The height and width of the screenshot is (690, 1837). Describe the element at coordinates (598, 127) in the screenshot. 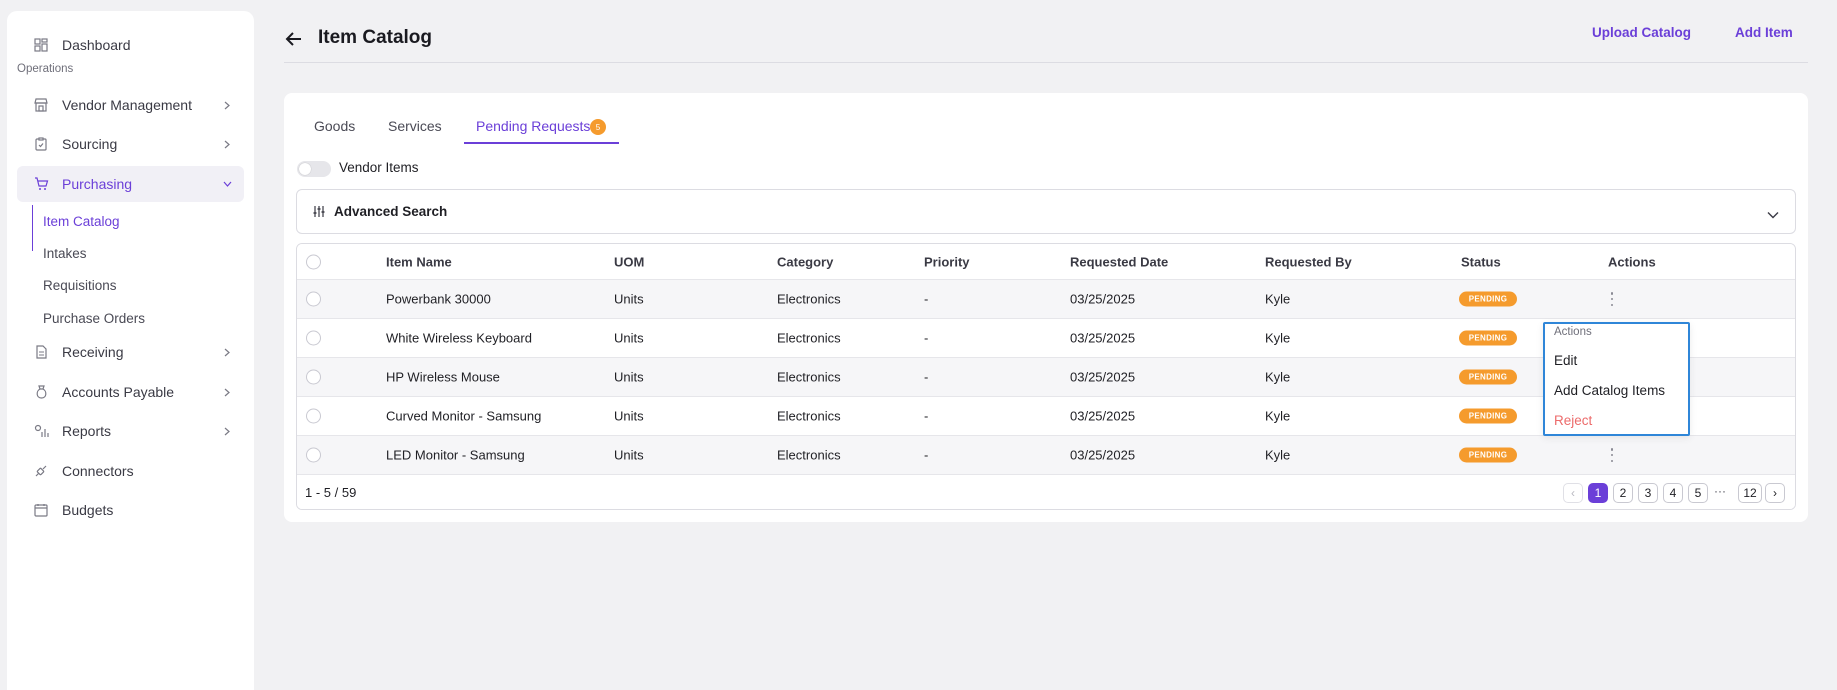

I see `pending-count-badge: 5` at that location.